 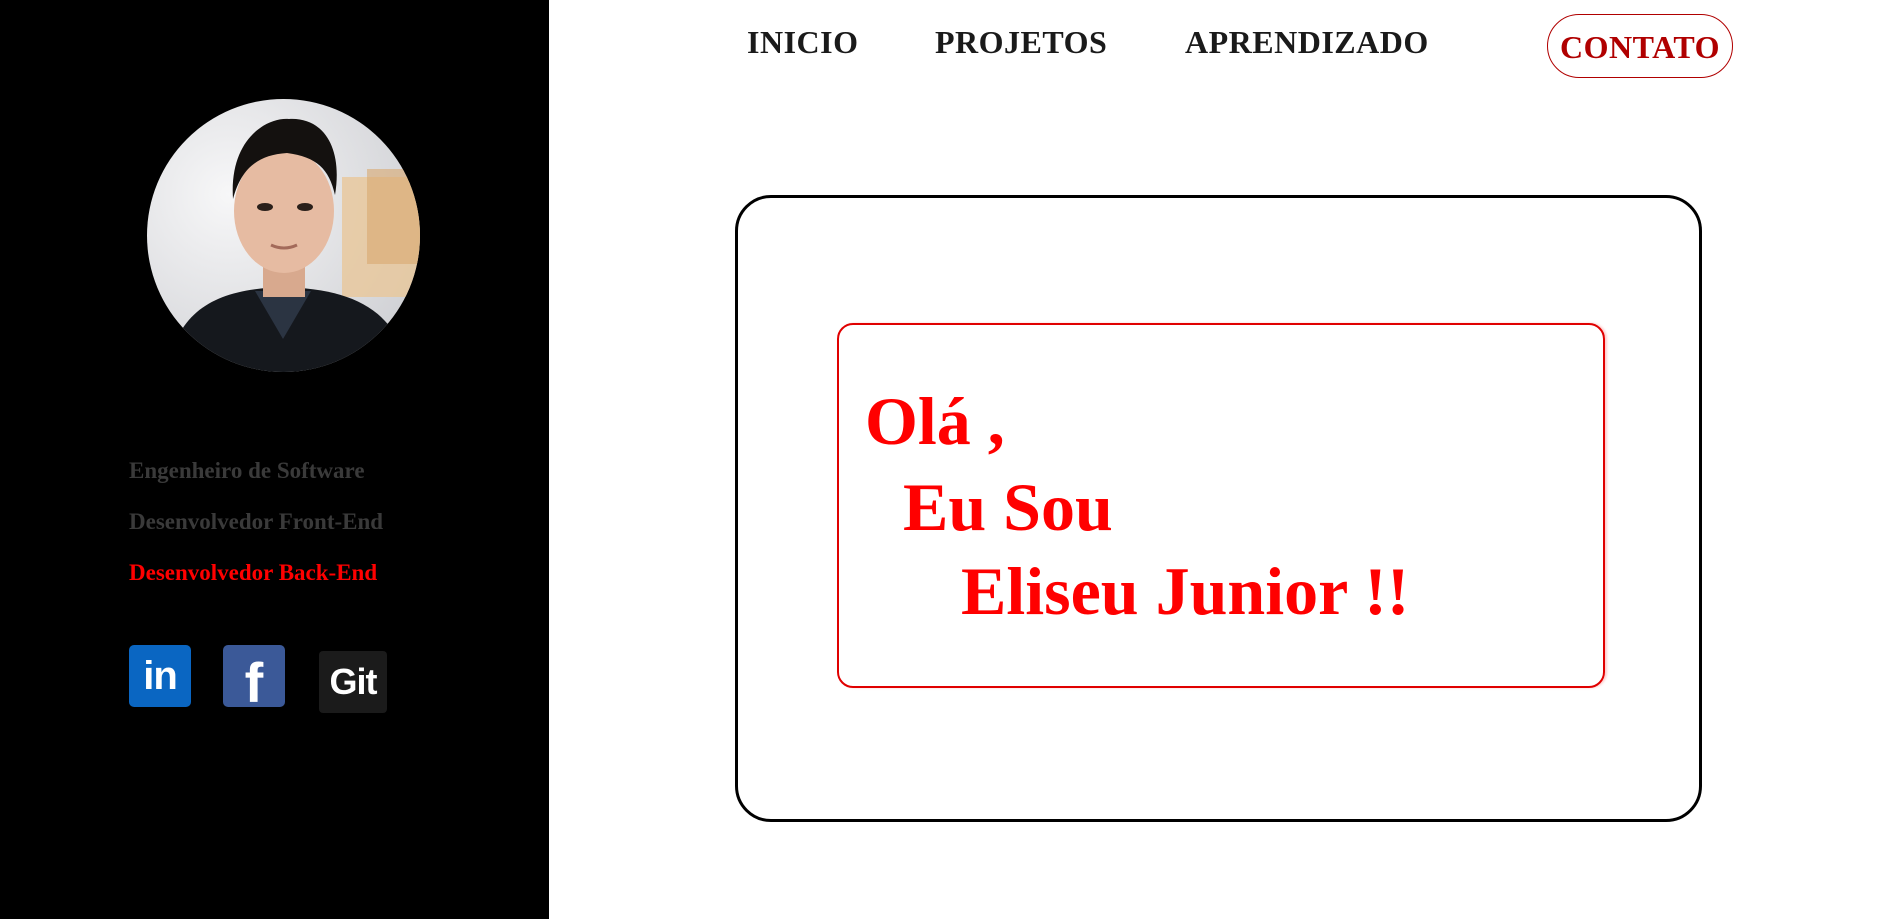 What do you see at coordinates (935, 421) in the screenshot?
I see `greeting-line-1: Olá ,` at bounding box center [935, 421].